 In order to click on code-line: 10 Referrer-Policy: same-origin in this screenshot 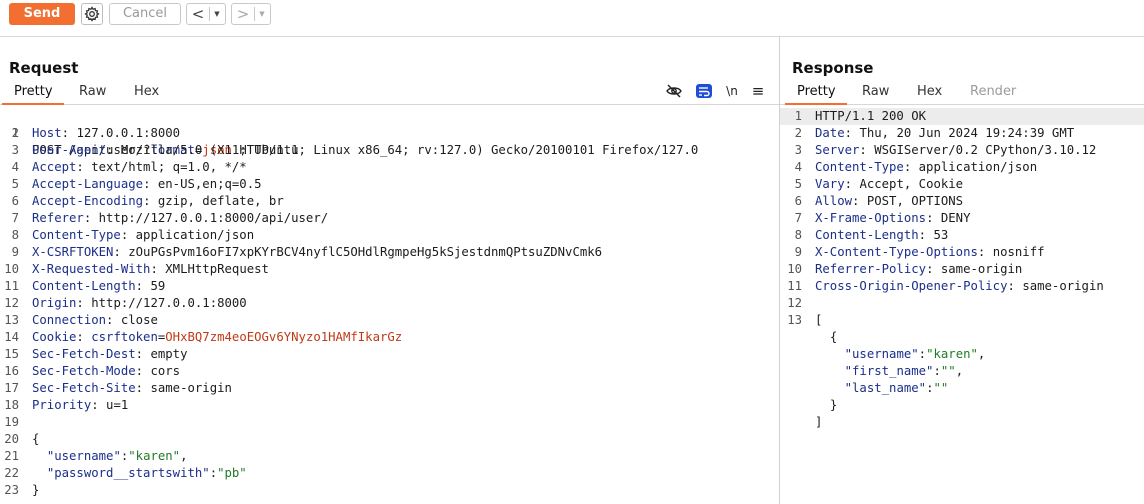, I will do `click(905, 269)`.